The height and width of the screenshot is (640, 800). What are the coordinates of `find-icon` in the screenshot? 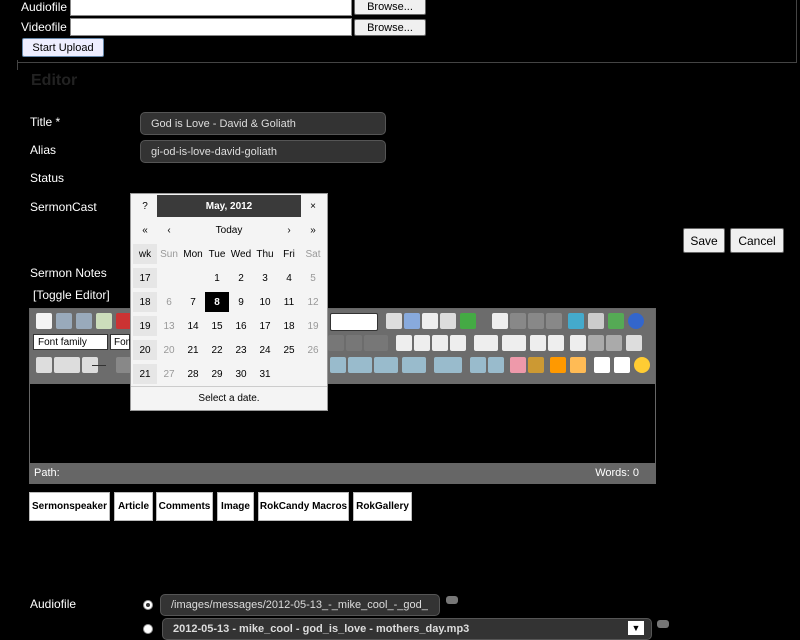 It's located at (448, 321).